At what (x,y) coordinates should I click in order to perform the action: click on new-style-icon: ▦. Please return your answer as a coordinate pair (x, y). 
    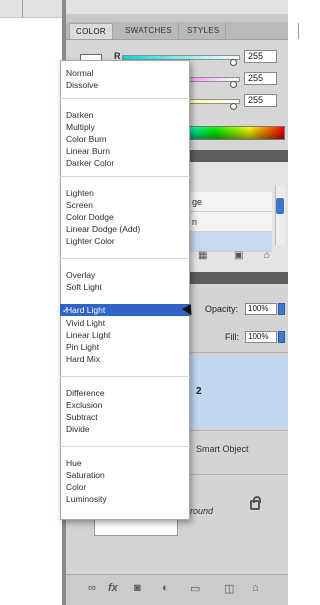
    Looking at the image, I should click on (202, 255).